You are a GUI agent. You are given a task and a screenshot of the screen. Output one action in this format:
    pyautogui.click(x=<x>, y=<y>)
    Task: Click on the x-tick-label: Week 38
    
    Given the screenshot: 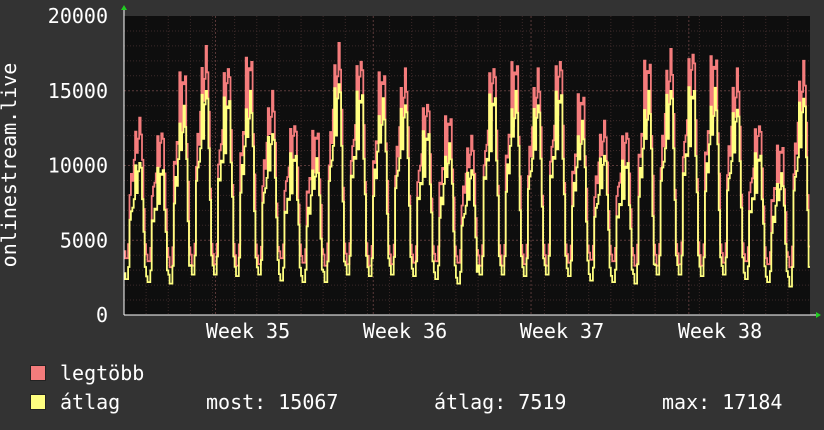 What is the action you would take?
    pyautogui.click(x=720, y=331)
    